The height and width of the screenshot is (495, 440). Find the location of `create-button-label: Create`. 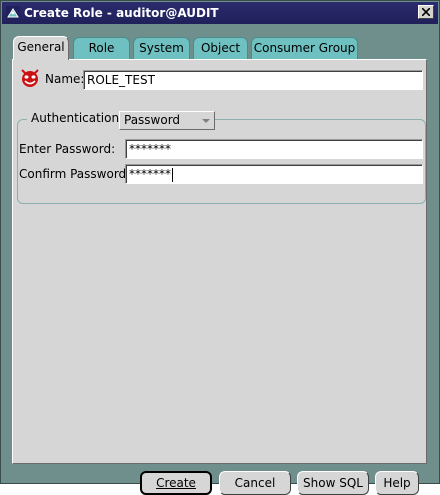

create-button-label: Create is located at coordinates (176, 483).